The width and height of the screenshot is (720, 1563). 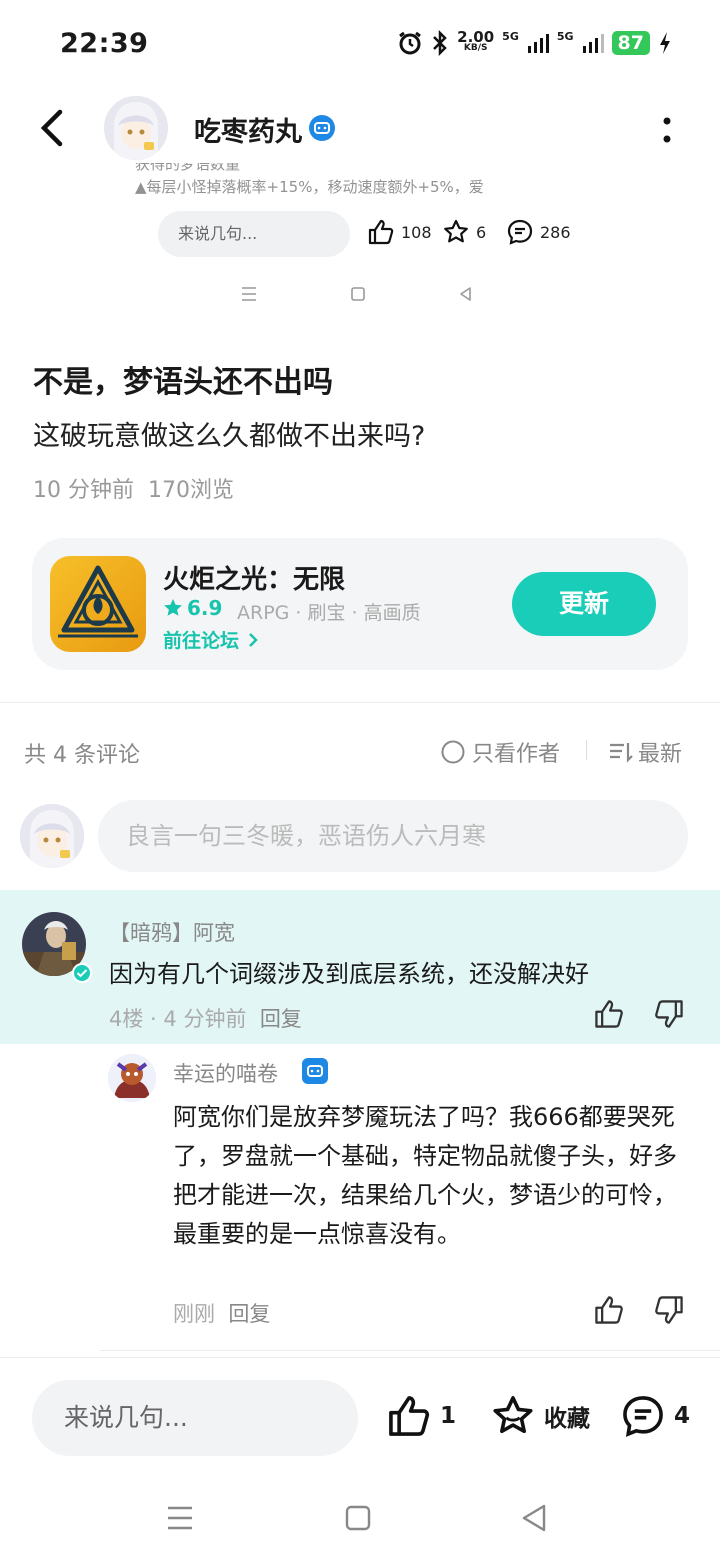 I want to click on comment-time: 4 分钟前, so click(x=205, y=1019).